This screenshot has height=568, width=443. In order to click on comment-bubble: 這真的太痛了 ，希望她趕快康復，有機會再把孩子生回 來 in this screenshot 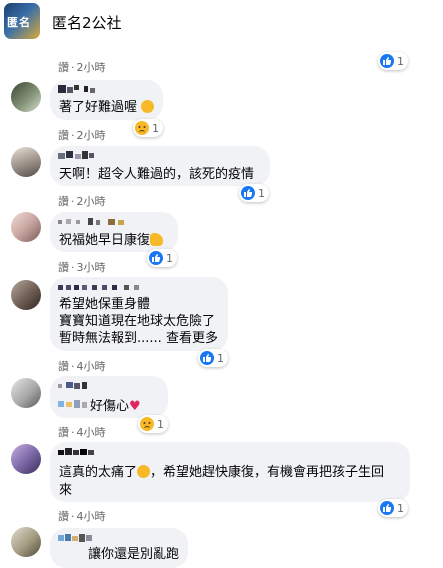, I will do `click(230, 472)`.